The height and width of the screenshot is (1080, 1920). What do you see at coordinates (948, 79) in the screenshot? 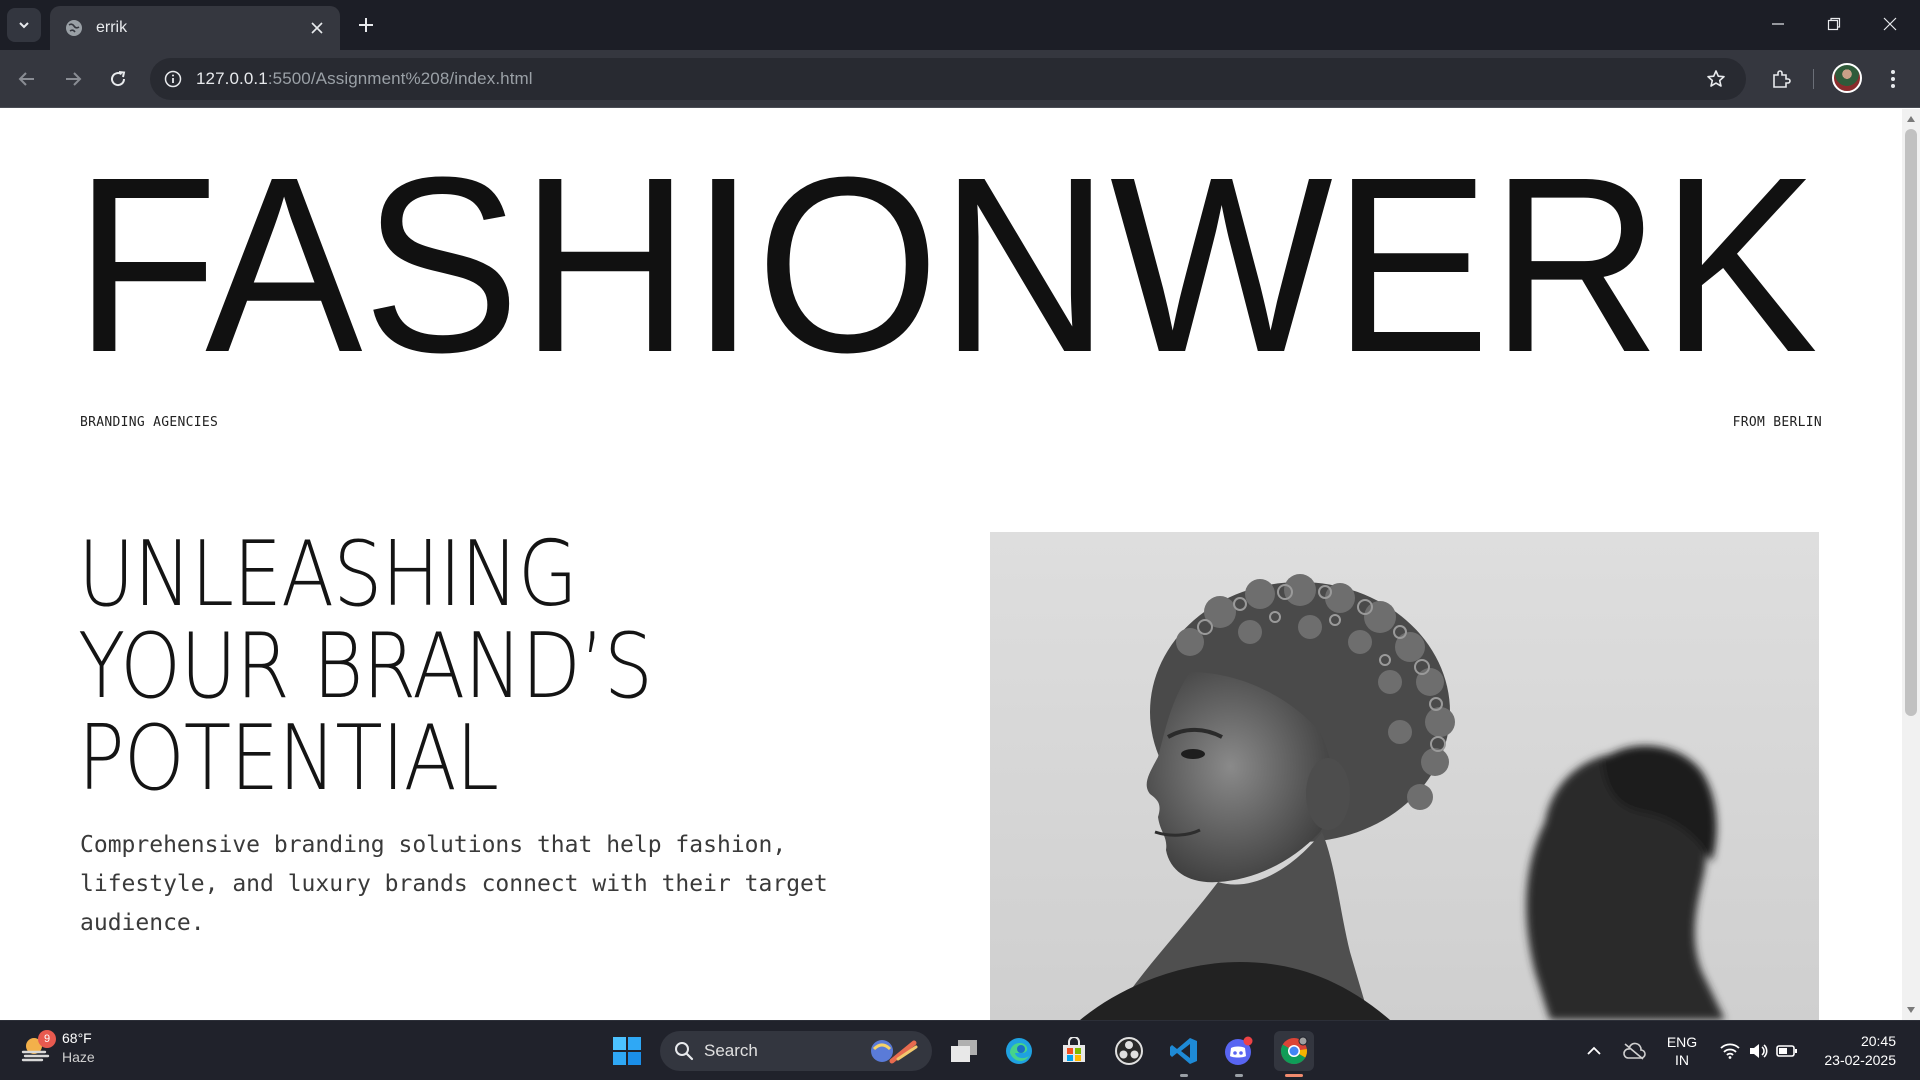
I see `address-bar: 127.0.0.1:5500/Assignment%208/index.html` at bounding box center [948, 79].